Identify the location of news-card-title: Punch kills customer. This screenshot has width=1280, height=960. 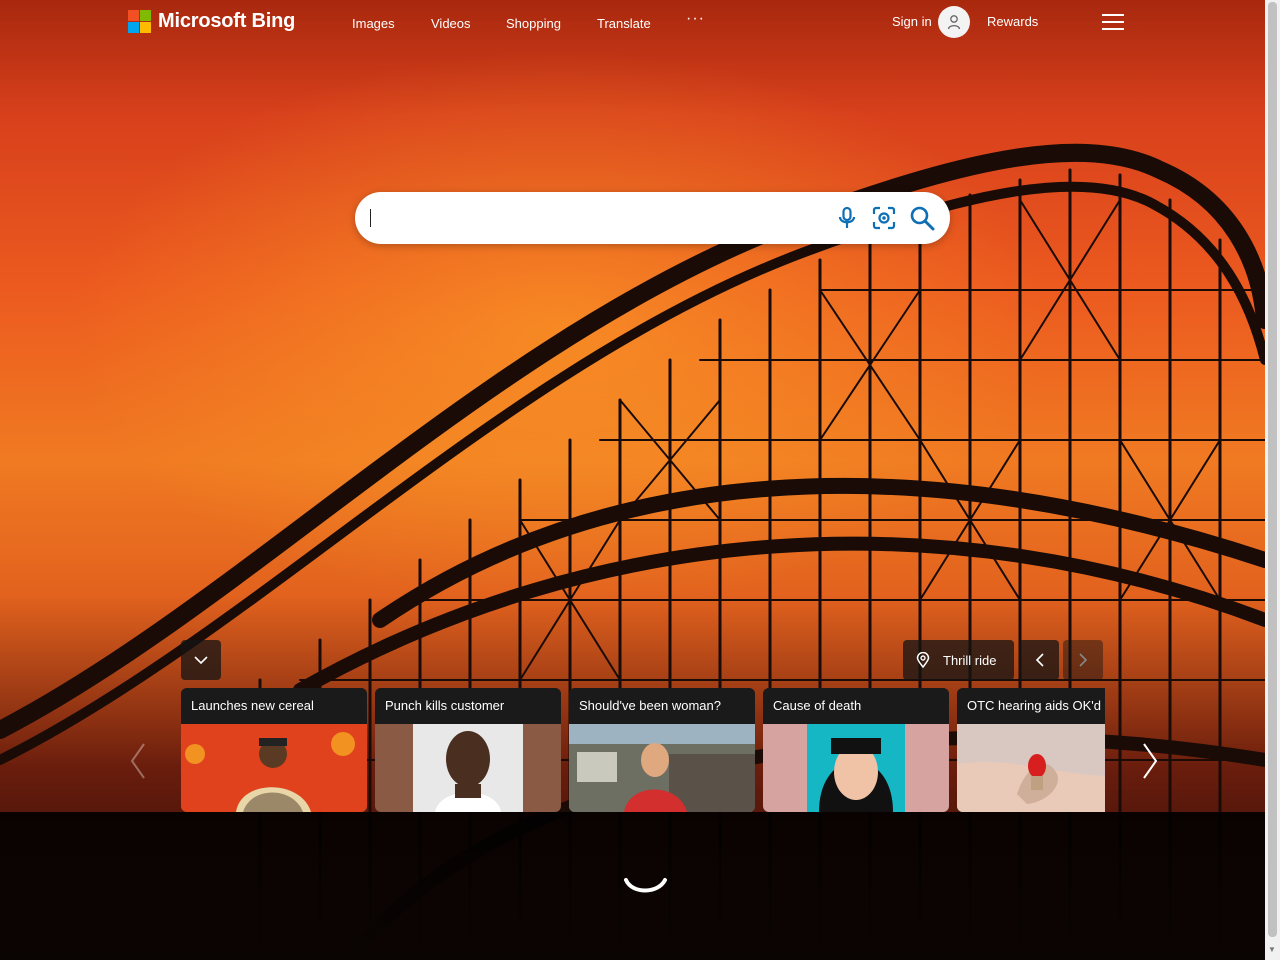
(468, 706).